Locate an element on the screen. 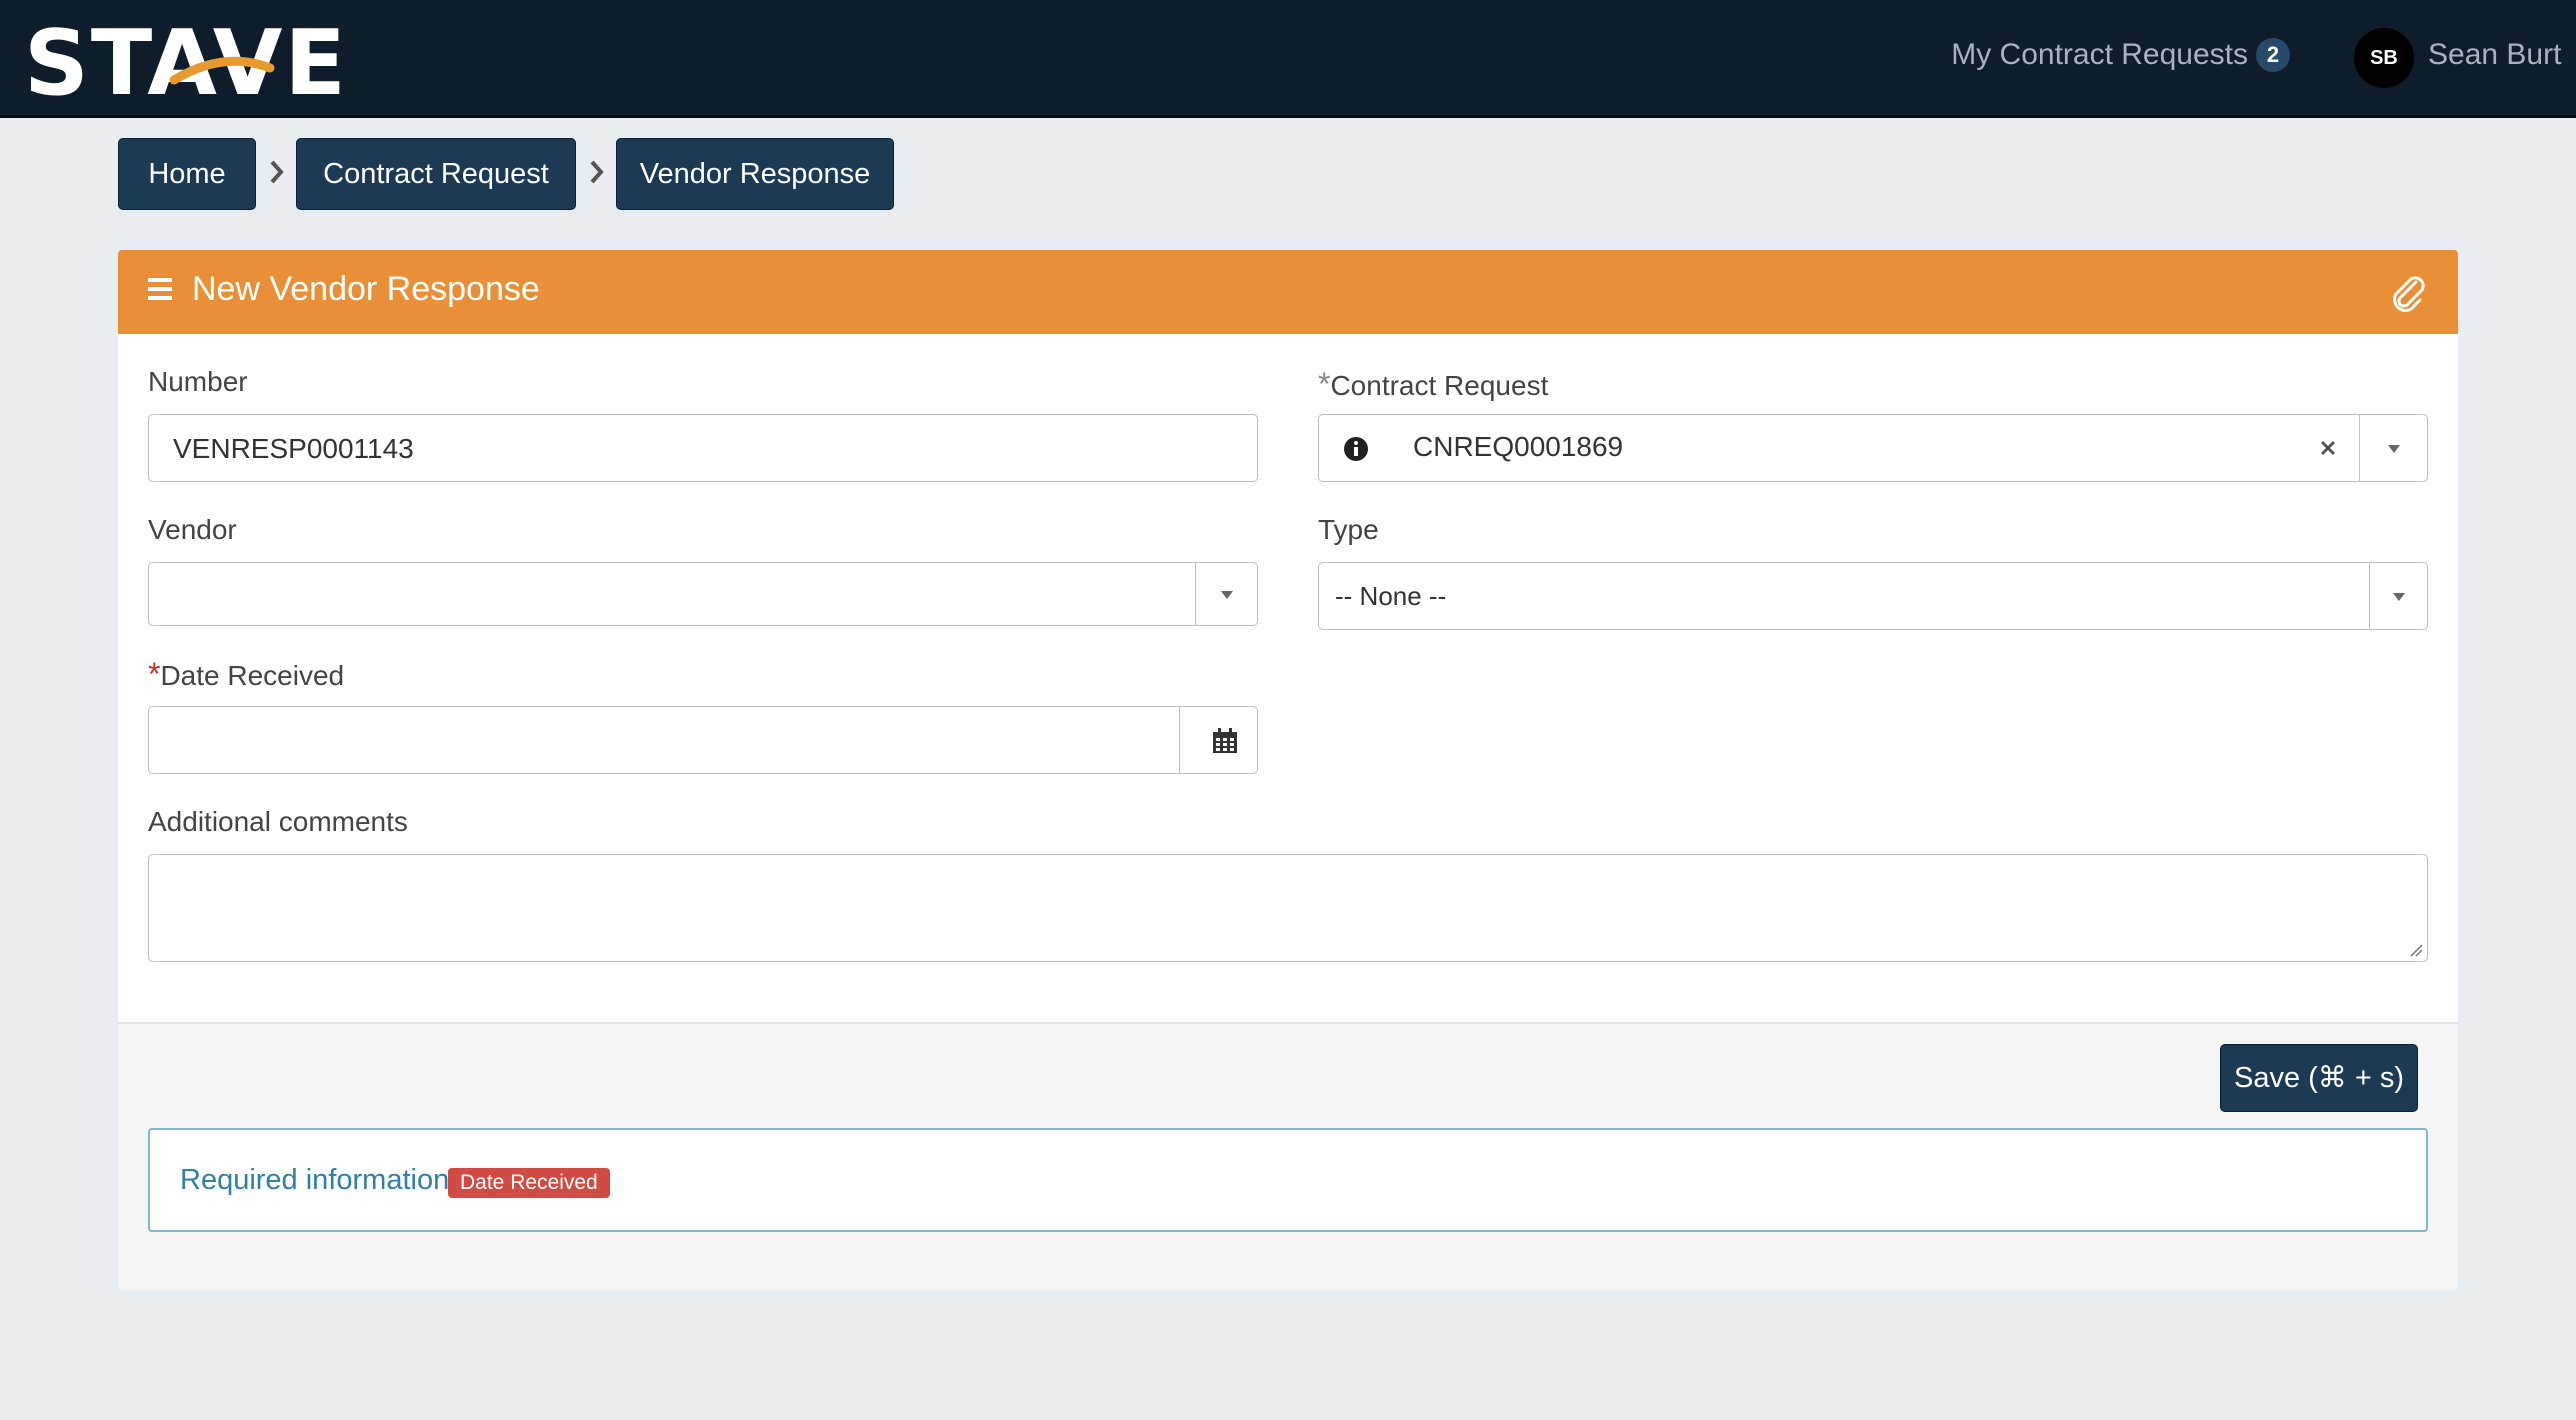  breadcrumb-contract-request: Contract Request is located at coordinates (436, 174).